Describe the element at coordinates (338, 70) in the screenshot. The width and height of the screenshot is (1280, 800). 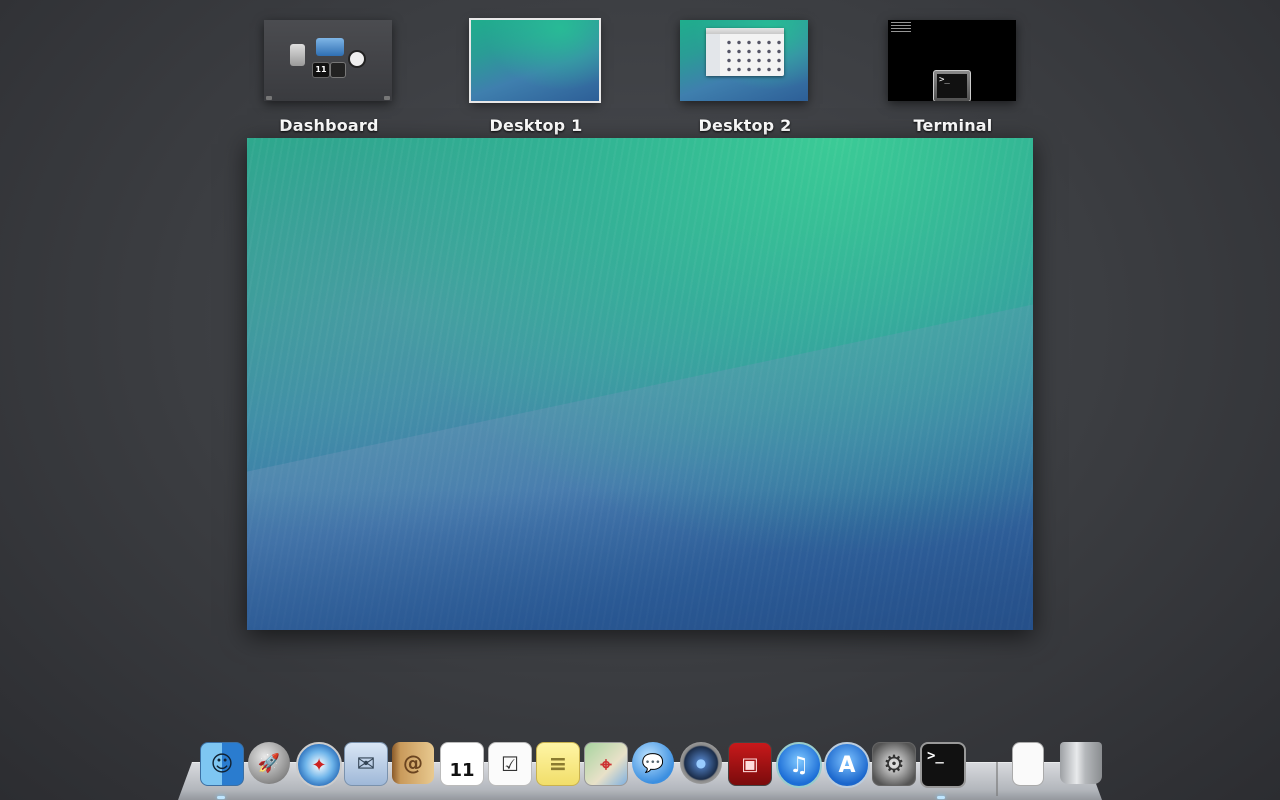
I see `widget-icon` at that location.